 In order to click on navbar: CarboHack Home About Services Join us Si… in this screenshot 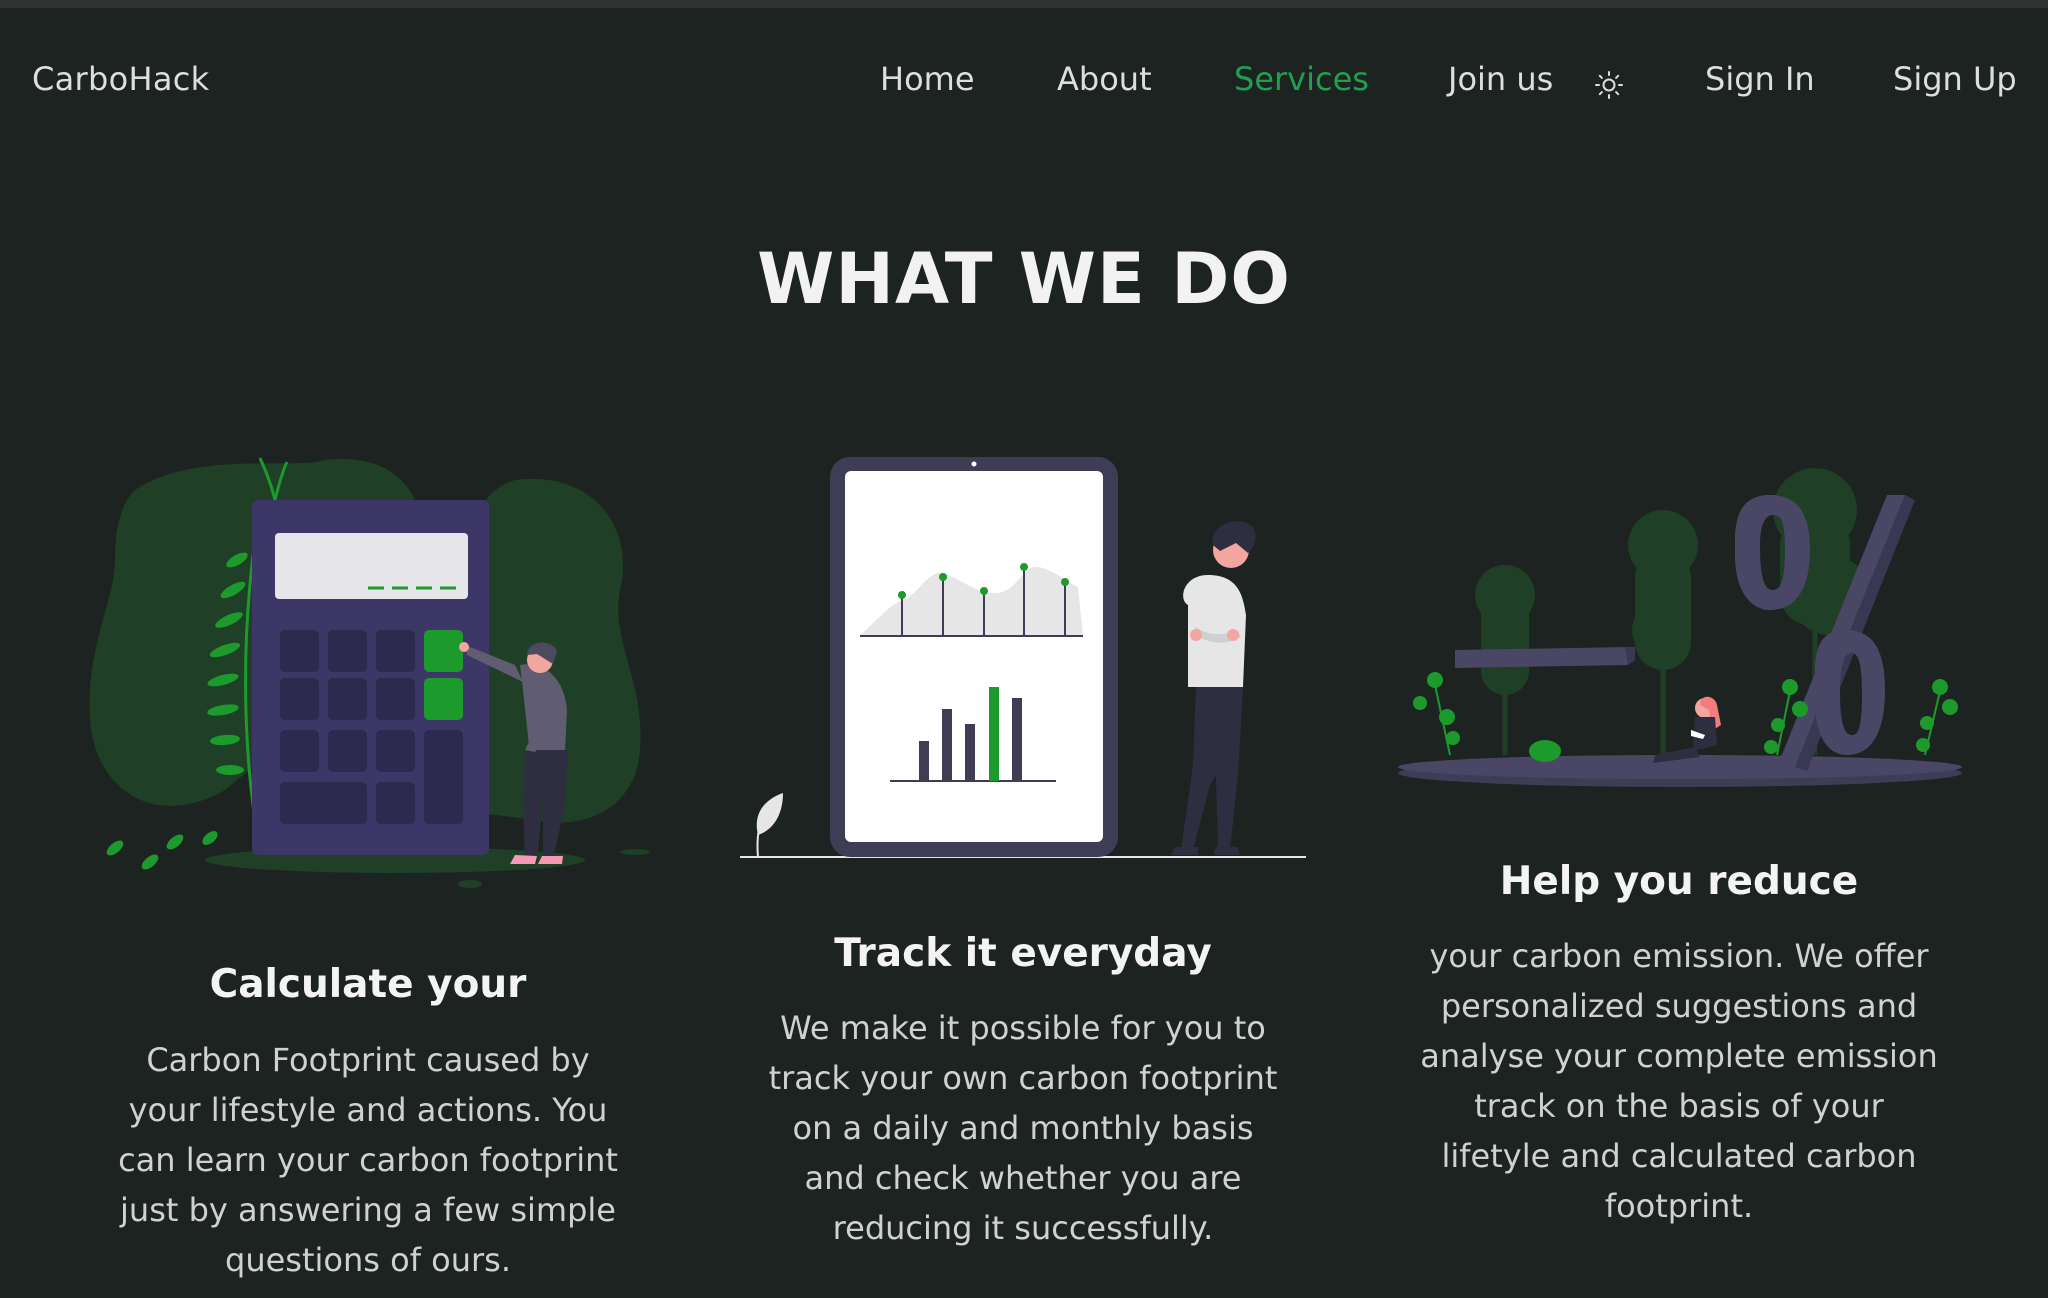, I will do `click(1024, 80)`.